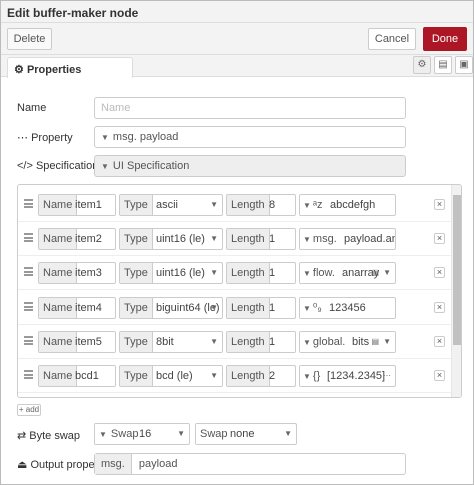 Image resolution: width=474 pixels, height=485 pixels. What do you see at coordinates (250, 464) in the screenshot?
I see `output-property-input: msg. payload` at bounding box center [250, 464].